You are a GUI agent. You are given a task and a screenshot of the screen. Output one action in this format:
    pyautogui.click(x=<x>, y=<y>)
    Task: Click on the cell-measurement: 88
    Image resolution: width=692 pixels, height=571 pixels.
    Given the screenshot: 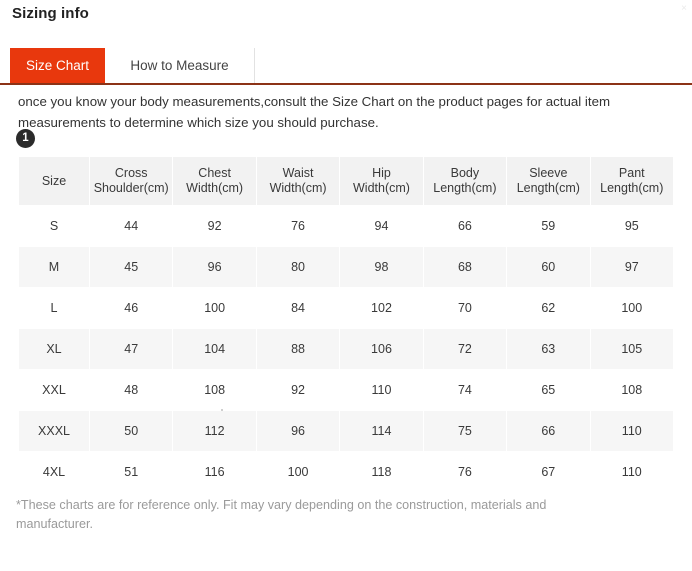 What is the action you would take?
    pyautogui.click(x=298, y=349)
    